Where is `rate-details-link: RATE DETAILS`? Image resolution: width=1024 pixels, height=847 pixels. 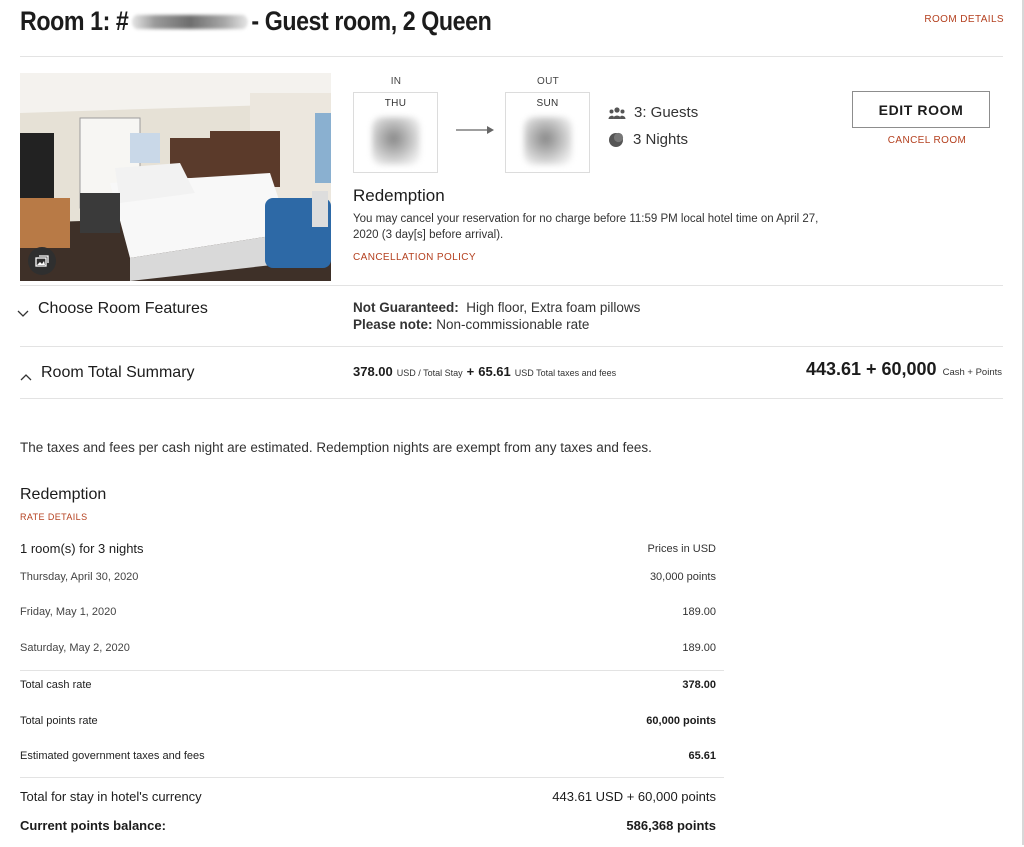
rate-details-link: RATE DETAILS is located at coordinates (53, 517).